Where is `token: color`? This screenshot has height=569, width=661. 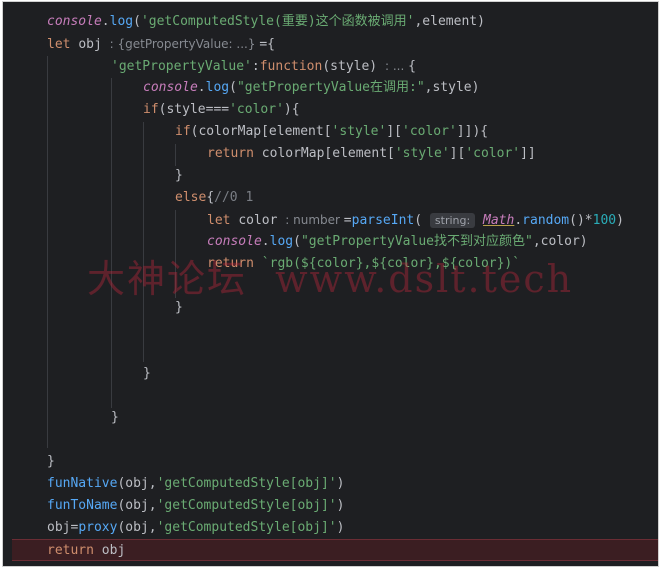 token: color is located at coordinates (262, 220).